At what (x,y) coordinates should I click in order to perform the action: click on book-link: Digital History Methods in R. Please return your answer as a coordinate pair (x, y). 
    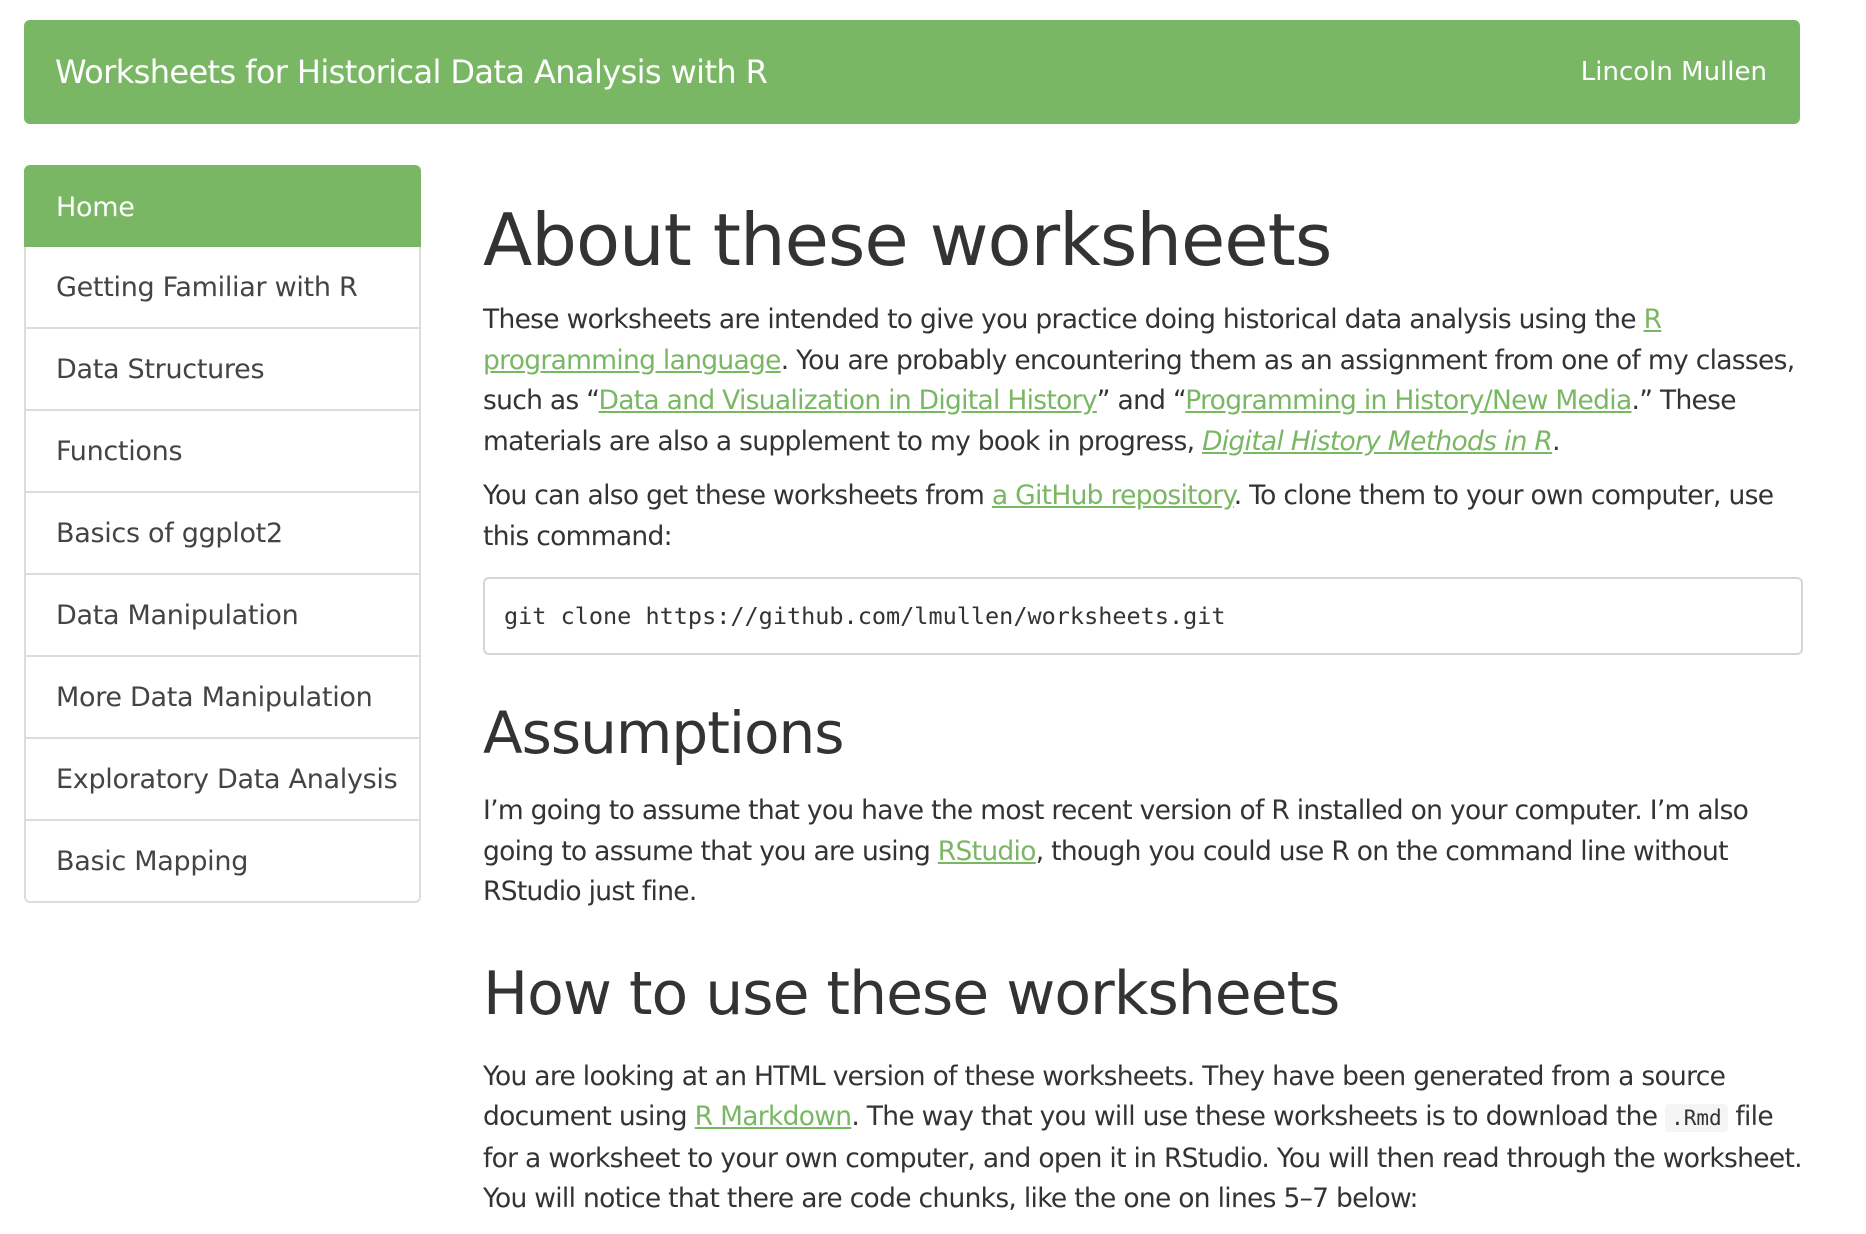
    Looking at the image, I should click on (1377, 441).